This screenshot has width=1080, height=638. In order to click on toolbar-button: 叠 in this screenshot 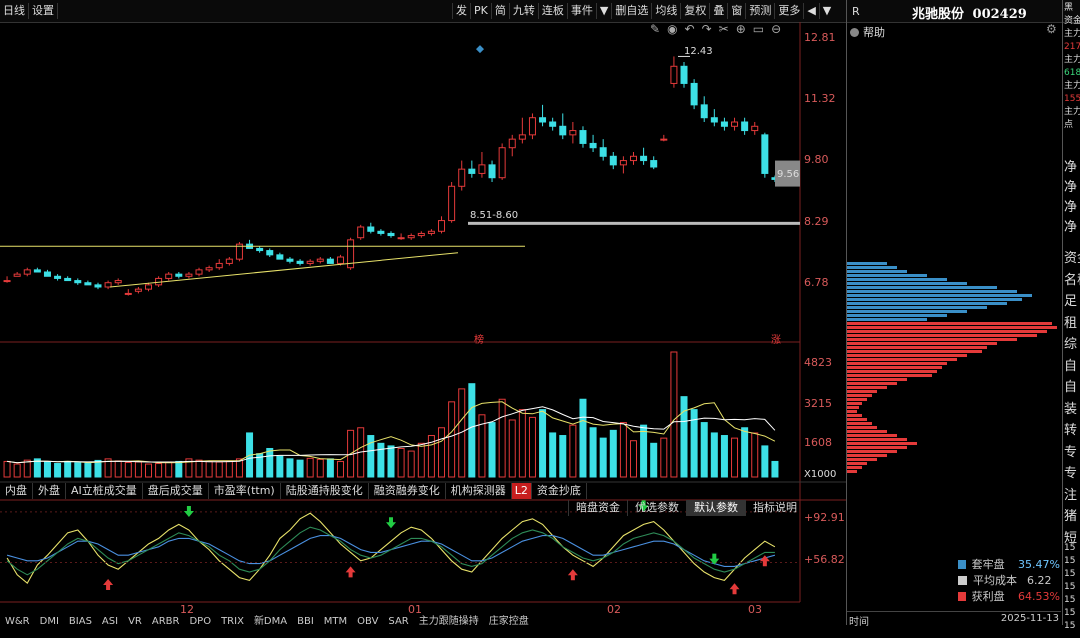, I will do `click(718, 11)`.